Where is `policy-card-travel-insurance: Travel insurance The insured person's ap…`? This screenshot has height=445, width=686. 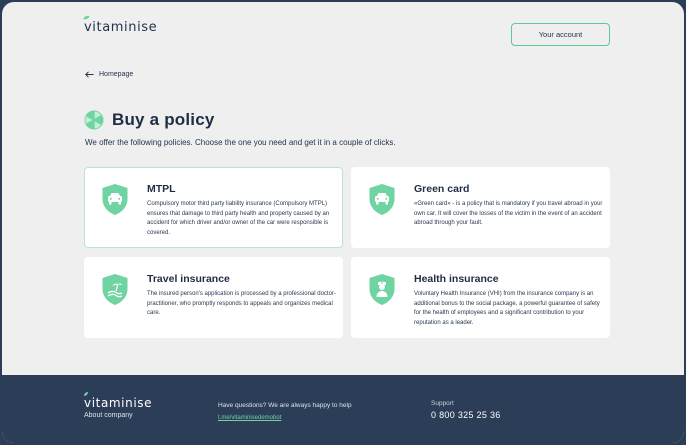 policy-card-travel-insurance: Travel insurance The insured person's ap… is located at coordinates (213, 297).